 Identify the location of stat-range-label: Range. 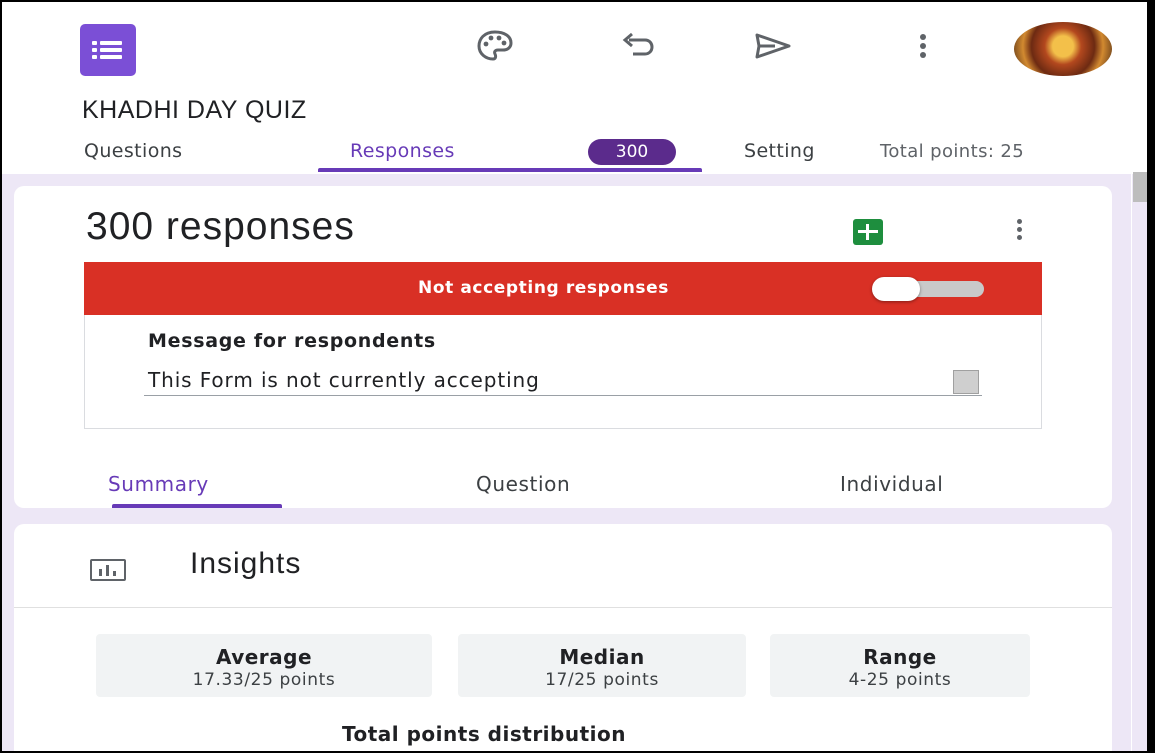
(900, 657).